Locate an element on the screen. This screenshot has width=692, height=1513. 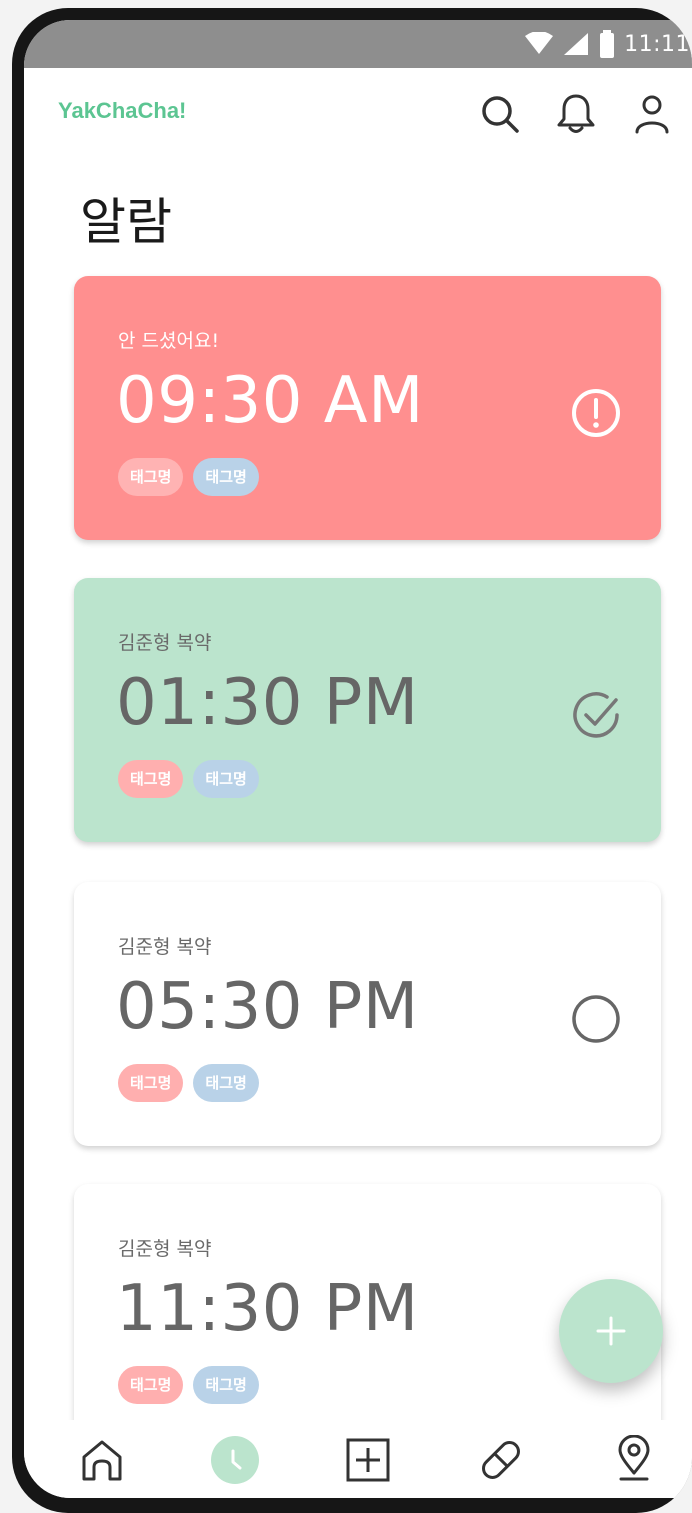
user-icon is located at coordinates (652, 114).